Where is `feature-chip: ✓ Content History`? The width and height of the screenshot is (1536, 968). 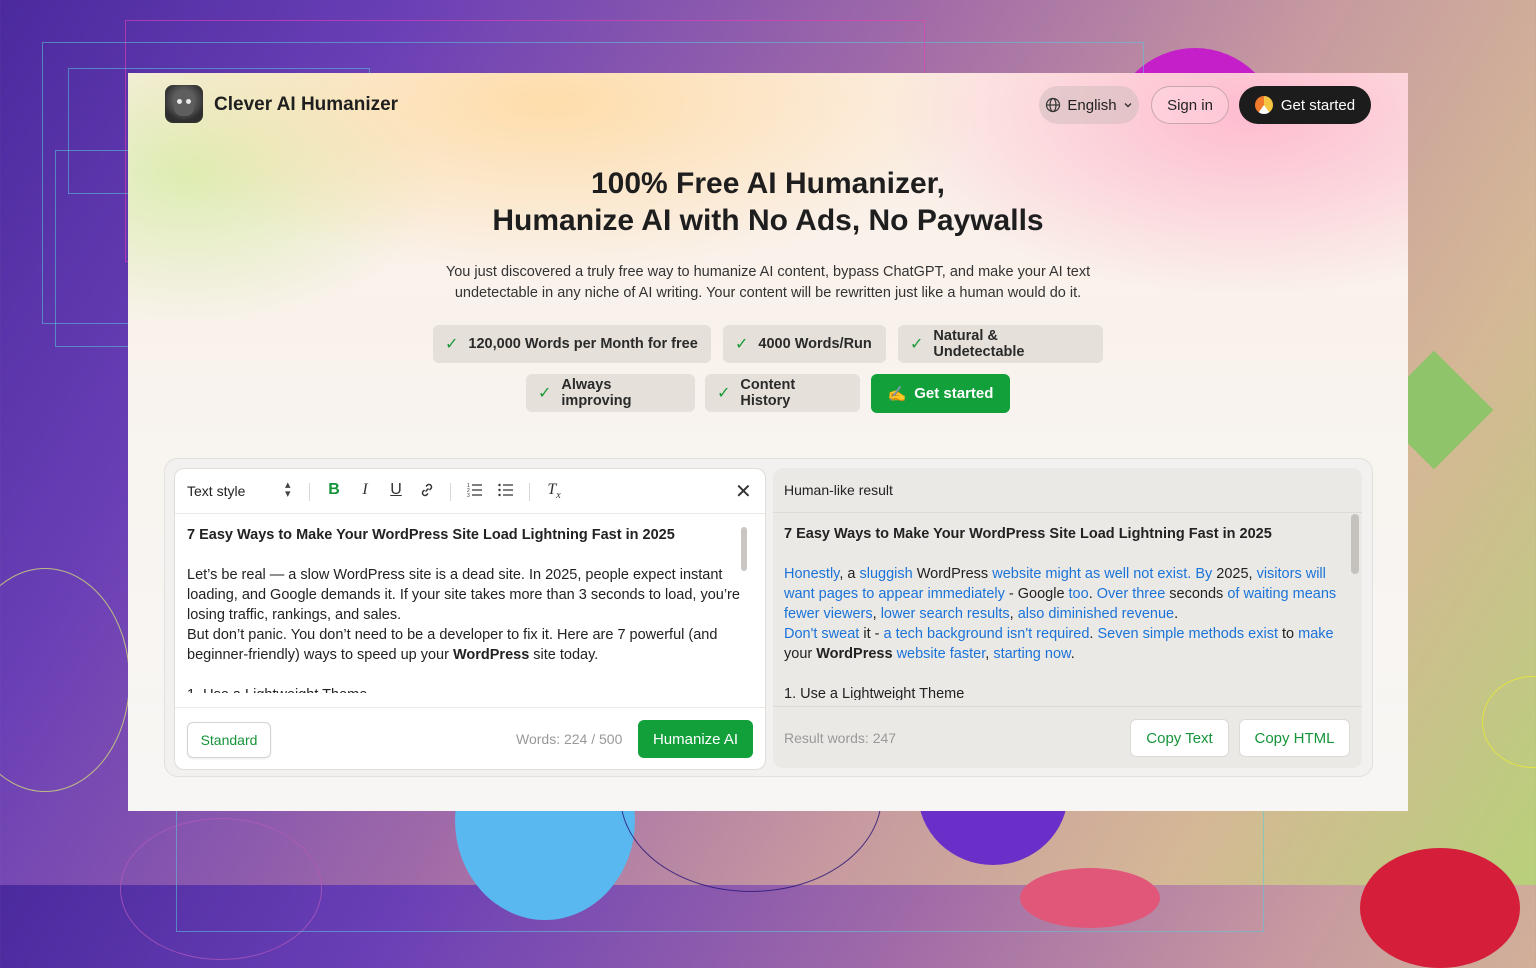
feature-chip: ✓ Content History is located at coordinates (782, 393).